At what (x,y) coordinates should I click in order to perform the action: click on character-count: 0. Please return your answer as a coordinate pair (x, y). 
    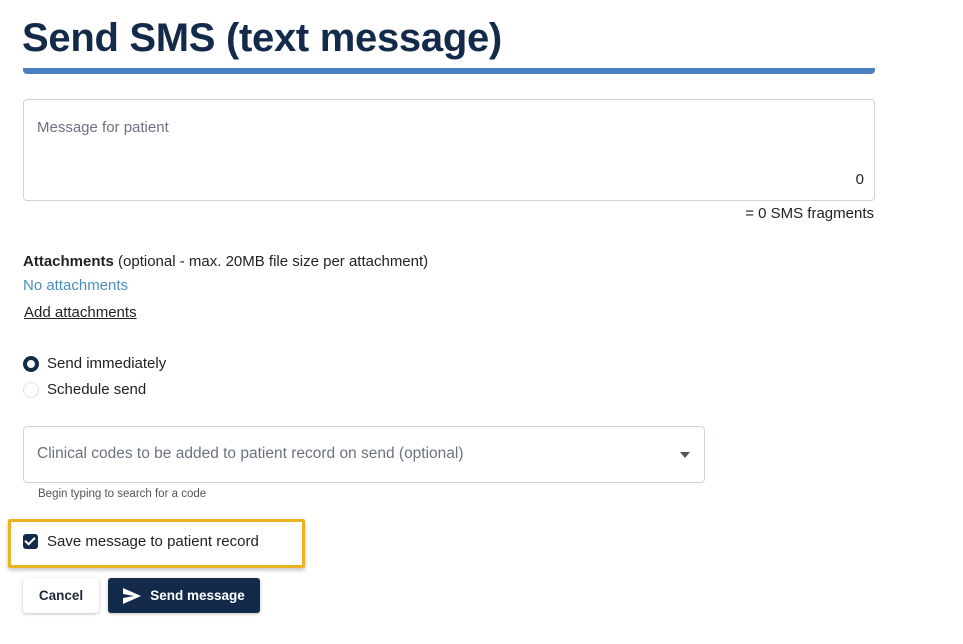
    Looking at the image, I should click on (859, 179).